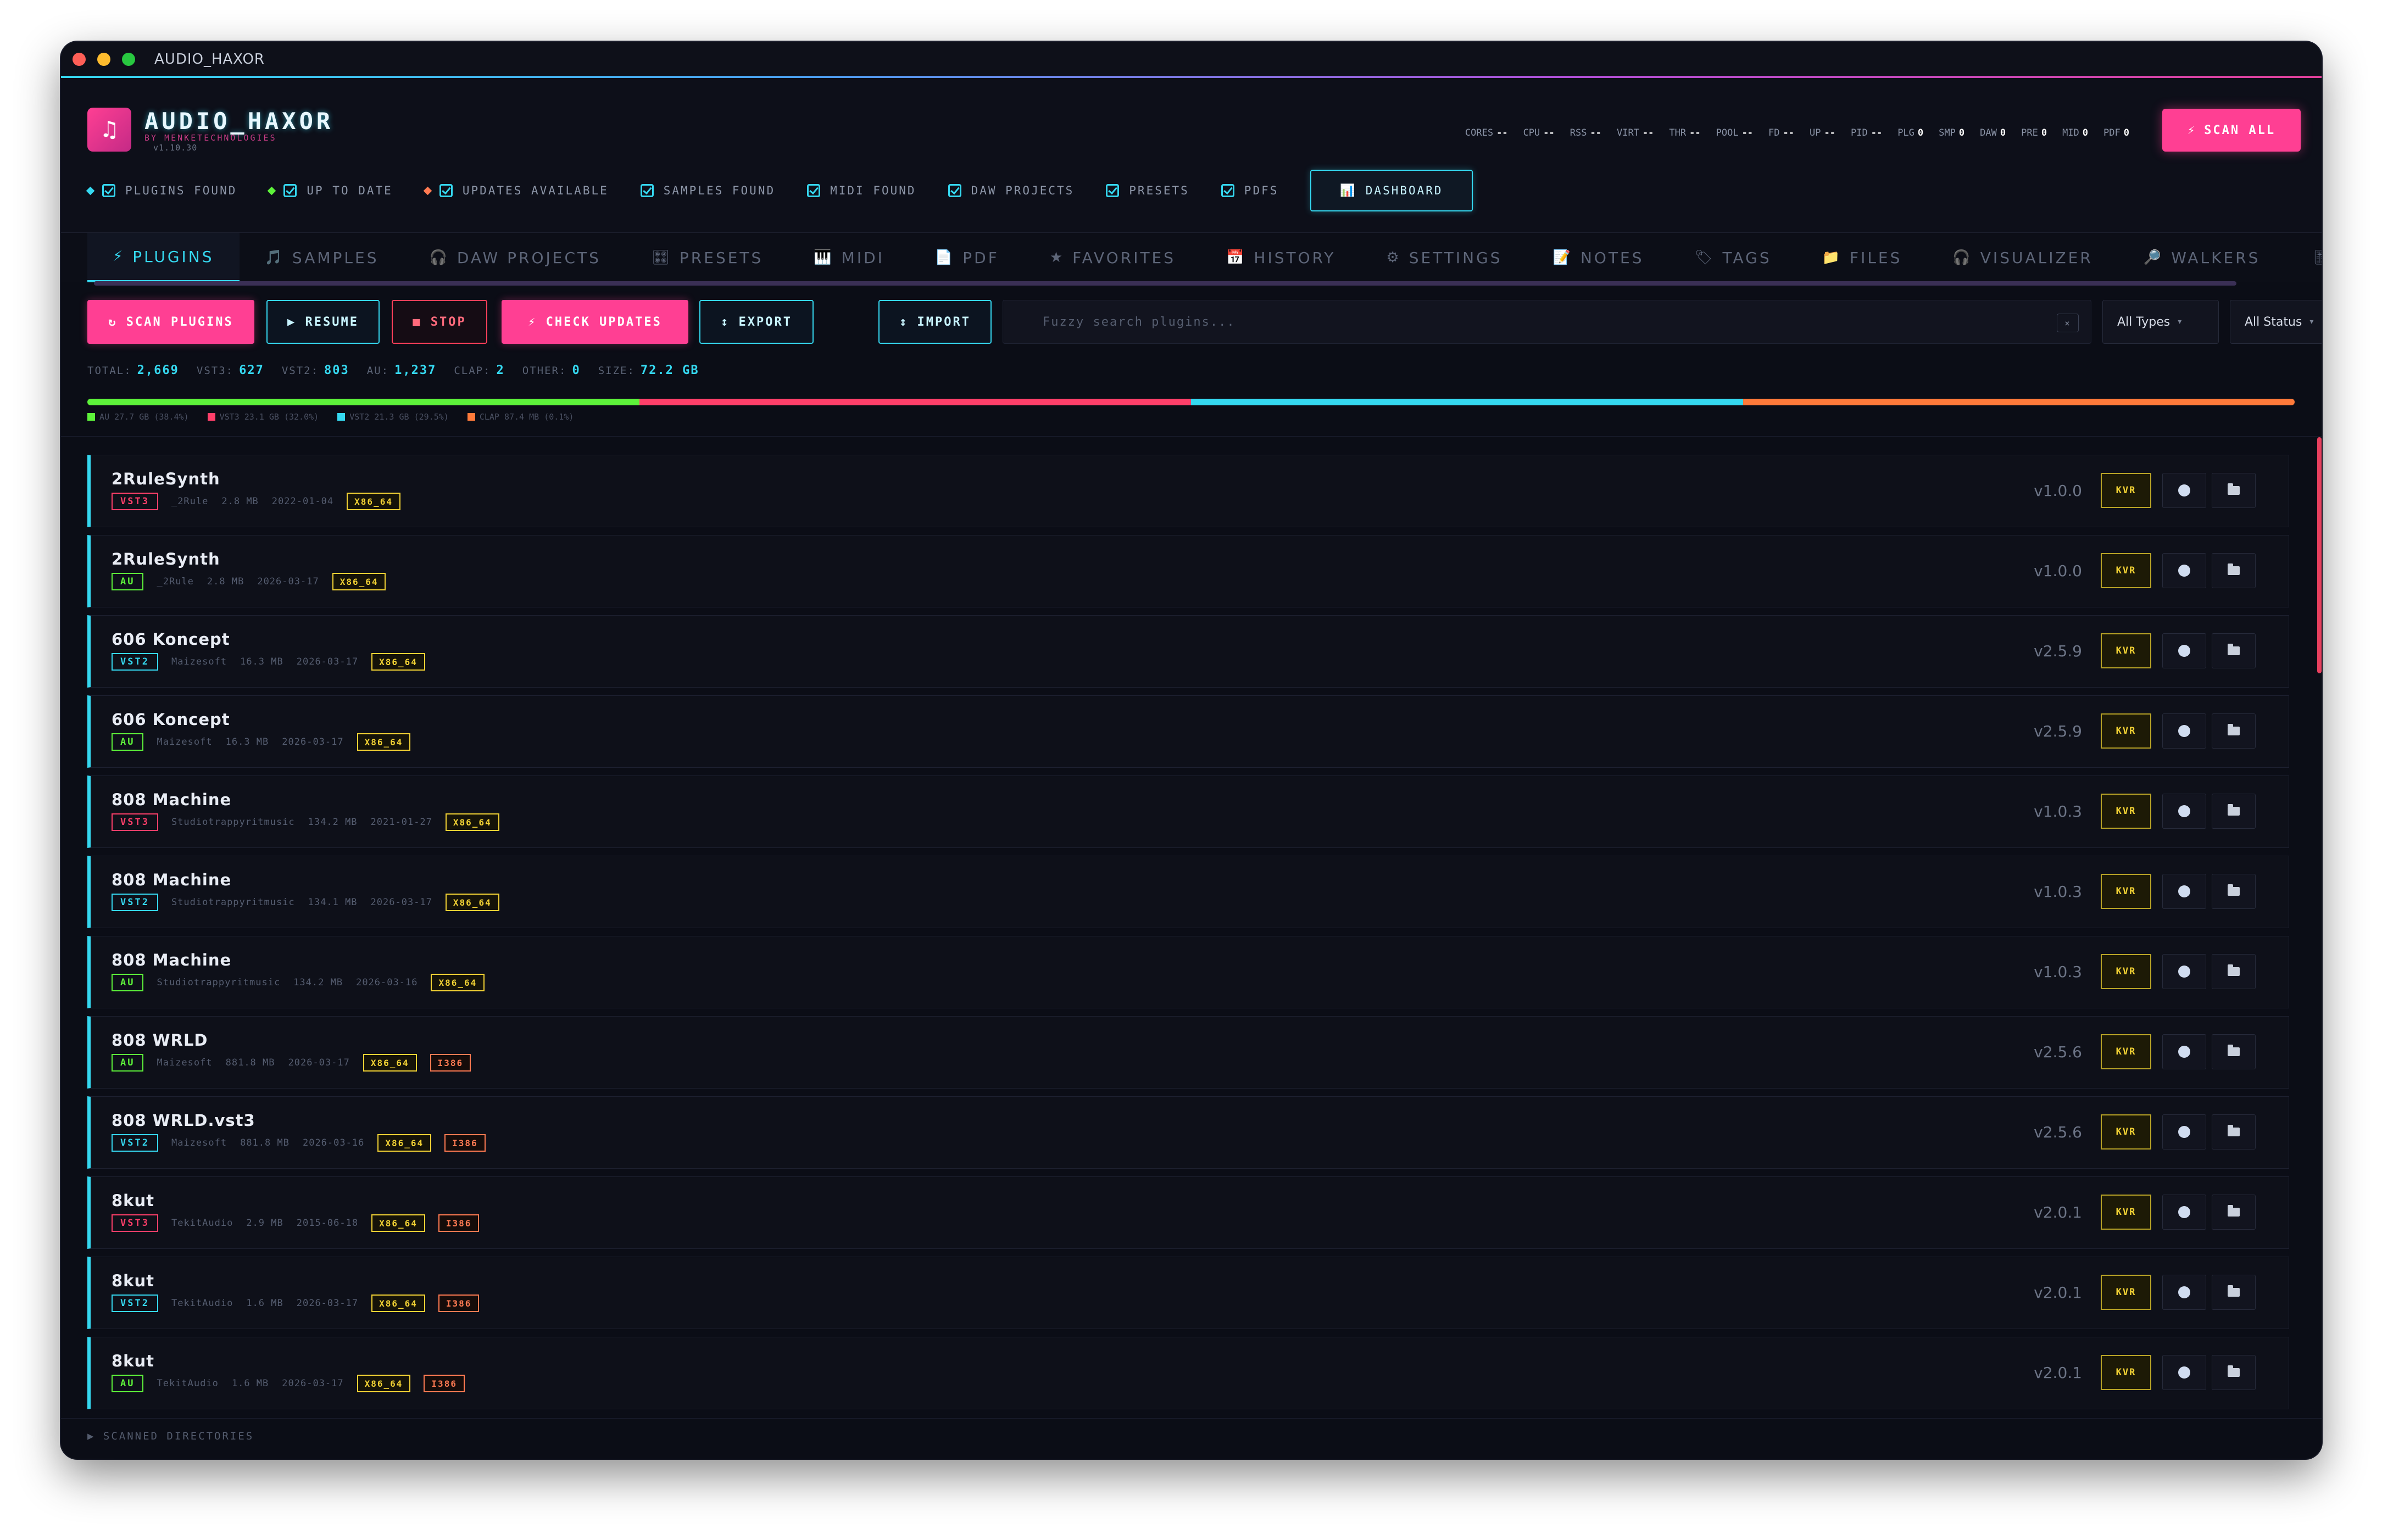 The height and width of the screenshot is (1540, 2382). Describe the element at coordinates (170, 322) in the screenshot. I see `scan-plugins-button: ↻ SCAN PLUGINS` at that location.